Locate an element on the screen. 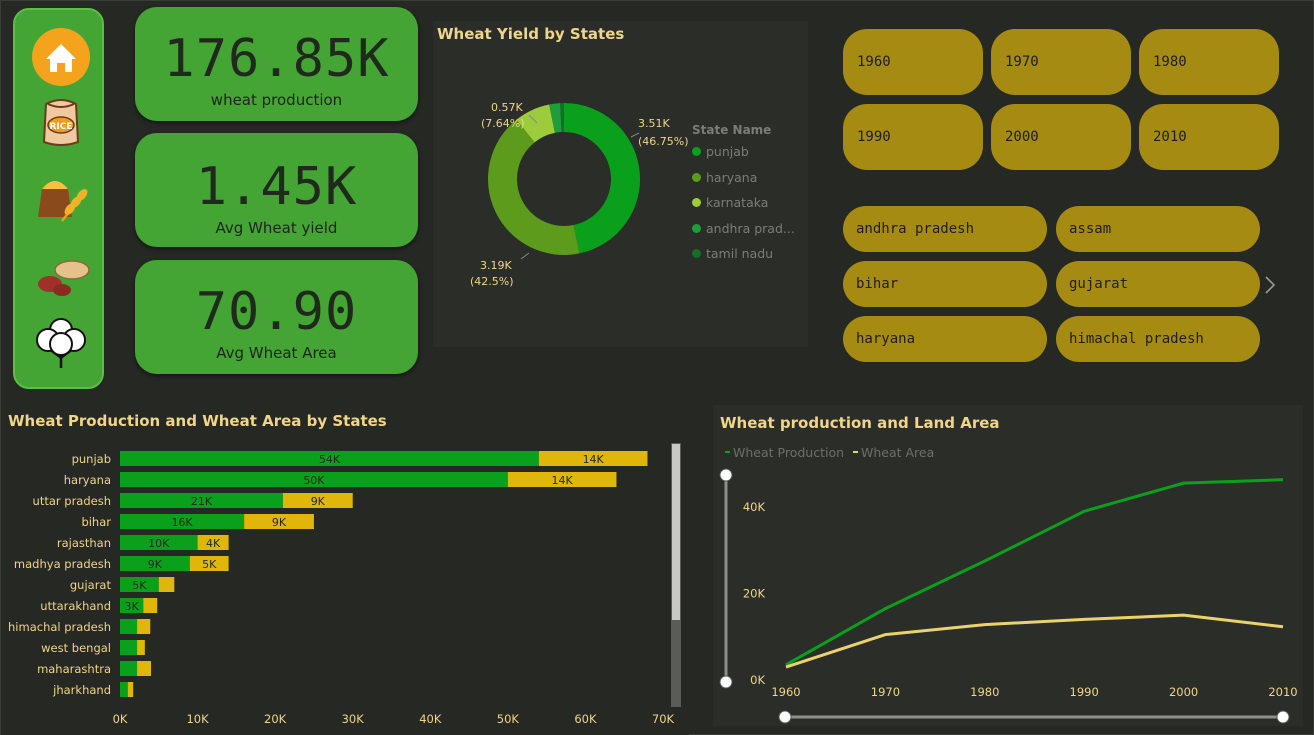 The width and height of the screenshot is (1314, 735). bar-data-label: 10K is located at coordinates (159, 543).